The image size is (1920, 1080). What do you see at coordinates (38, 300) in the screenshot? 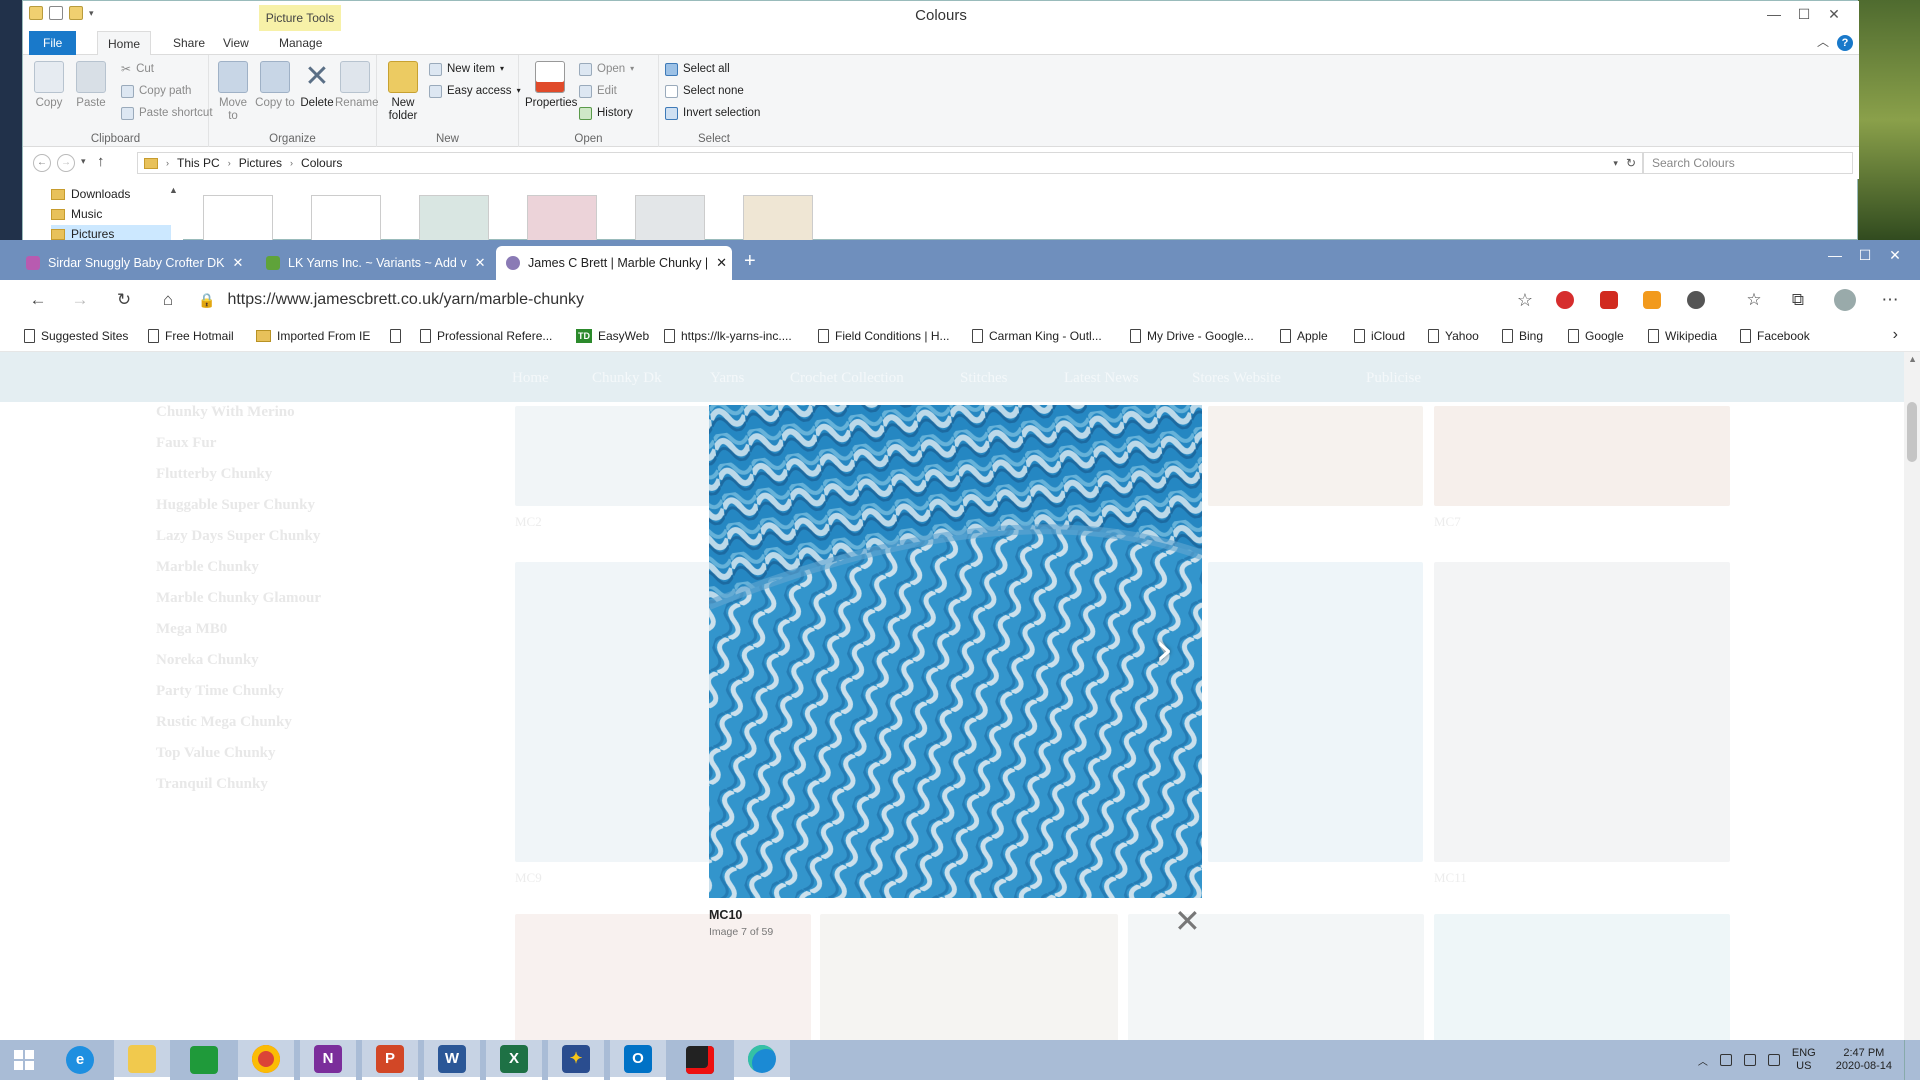
I see `back-icon: ←` at bounding box center [38, 300].